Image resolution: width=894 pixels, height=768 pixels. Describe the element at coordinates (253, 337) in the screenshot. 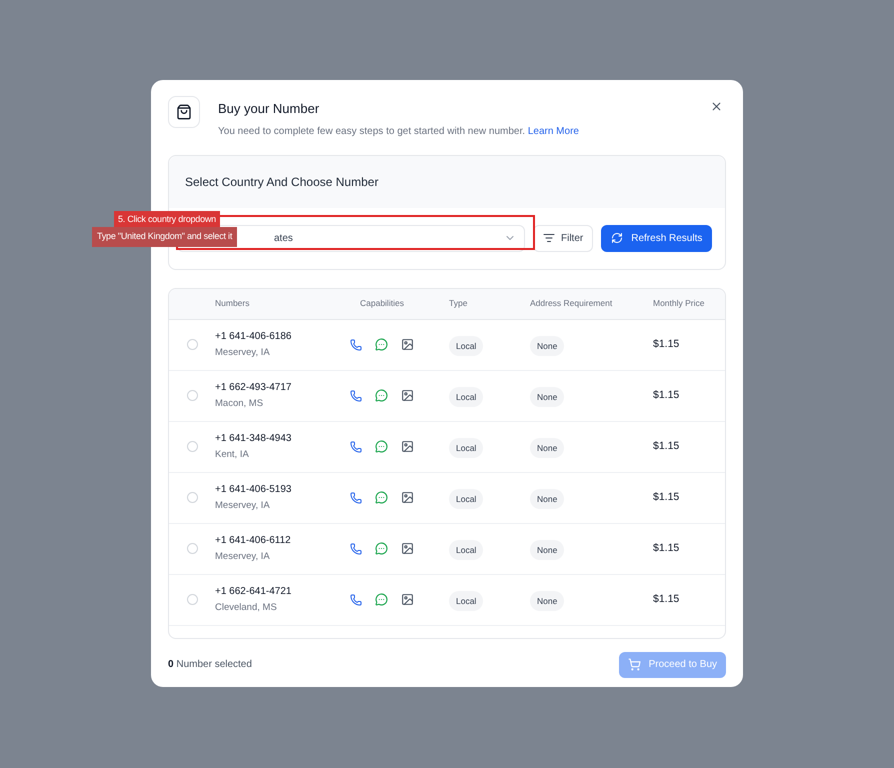

I see `phone-number: +1 641-406-6186` at that location.